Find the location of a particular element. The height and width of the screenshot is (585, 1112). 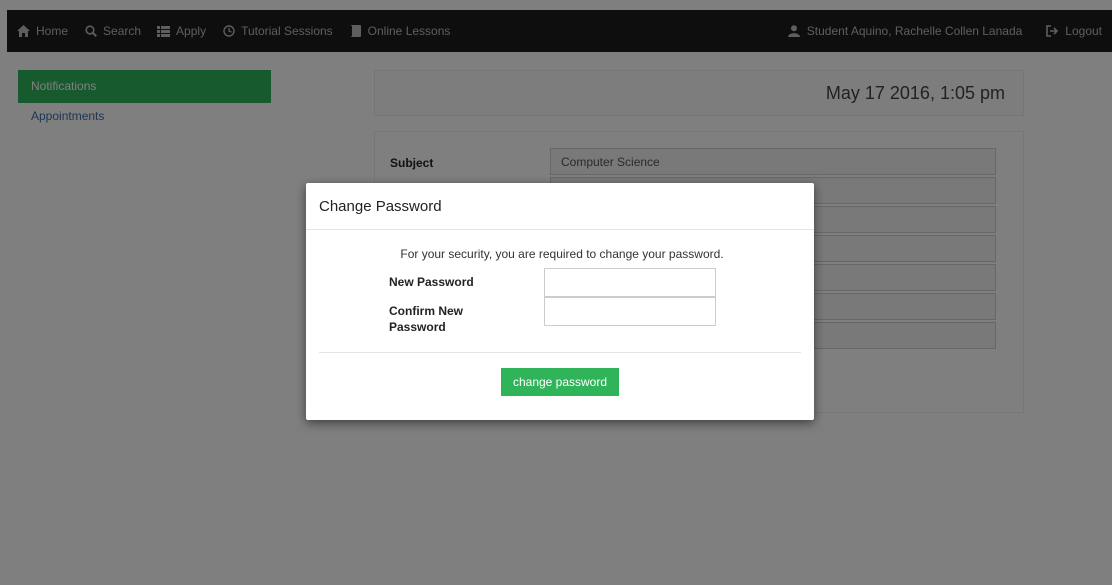

modal-title: Change Password is located at coordinates (380, 206).